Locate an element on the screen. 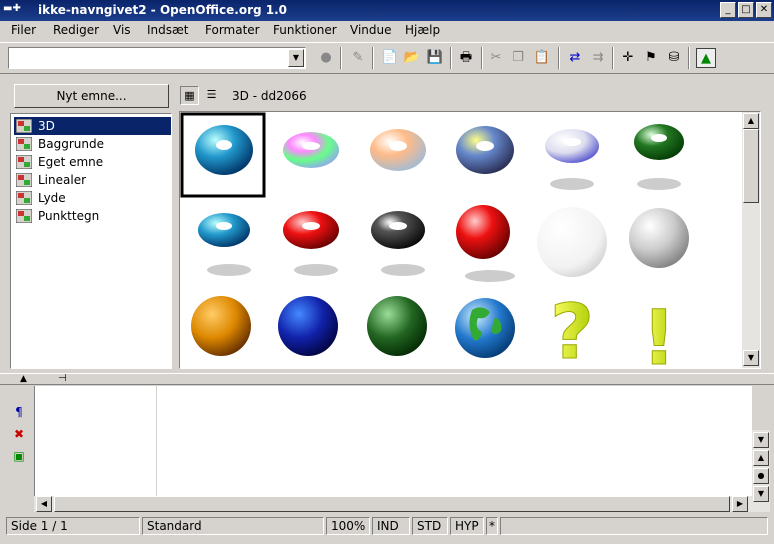 Image resolution: width=774 pixels, height=544 pixels. edit-file-icon: ✎ is located at coordinates (358, 58).